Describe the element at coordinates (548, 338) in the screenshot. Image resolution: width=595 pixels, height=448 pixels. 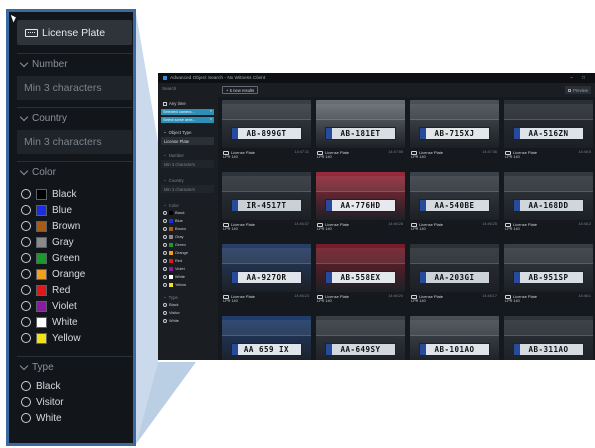
I see `result-card: AB-311AO` at that location.